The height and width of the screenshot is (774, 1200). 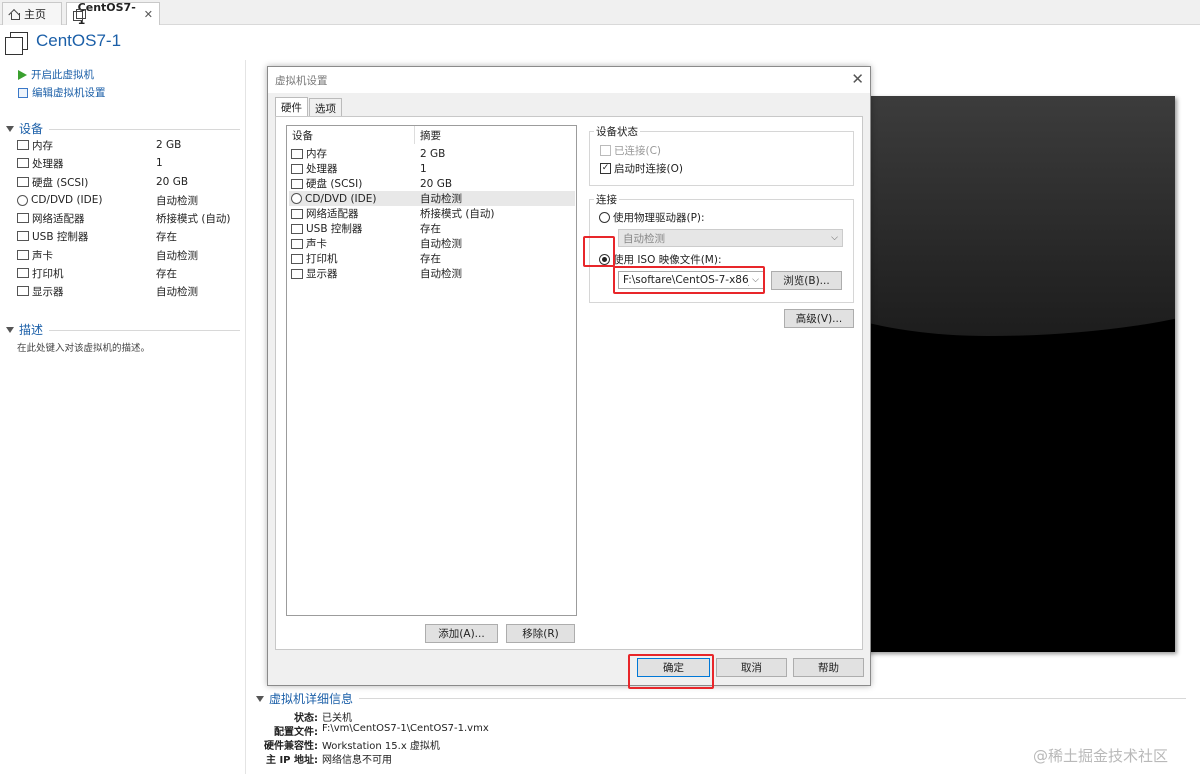 I want to click on connected-label: 已连接(C), so click(x=638, y=151).